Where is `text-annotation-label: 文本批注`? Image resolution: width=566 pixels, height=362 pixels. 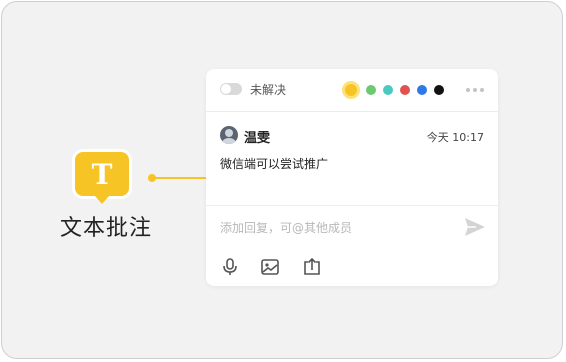 text-annotation-label: 文本批注 is located at coordinates (105, 228).